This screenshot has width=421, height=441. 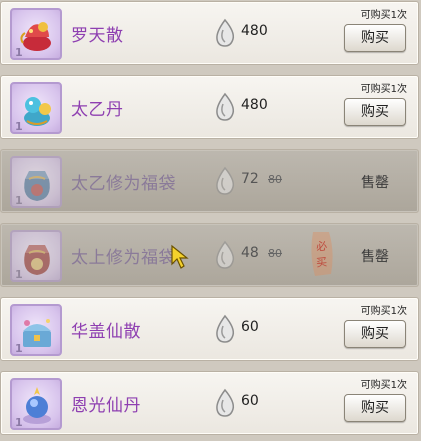 What do you see at coordinates (180, 256) in the screenshot?
I see `mouse-cursor-icon` at bounding box center [180, 256].